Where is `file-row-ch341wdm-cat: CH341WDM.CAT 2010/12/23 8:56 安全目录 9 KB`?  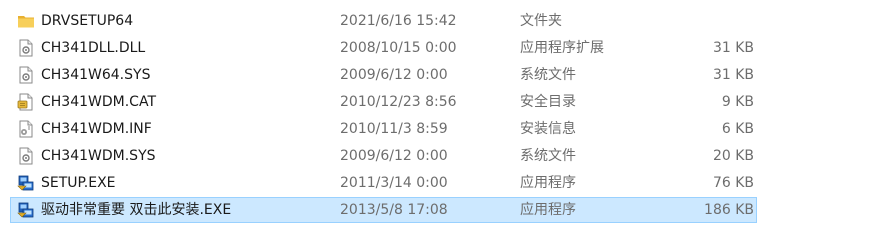
file-row-ch341wdm-cat: CH341WDM.CAT 2010/12/23 8:56 安全目录 9 KB is located at coordinates (383, 102).